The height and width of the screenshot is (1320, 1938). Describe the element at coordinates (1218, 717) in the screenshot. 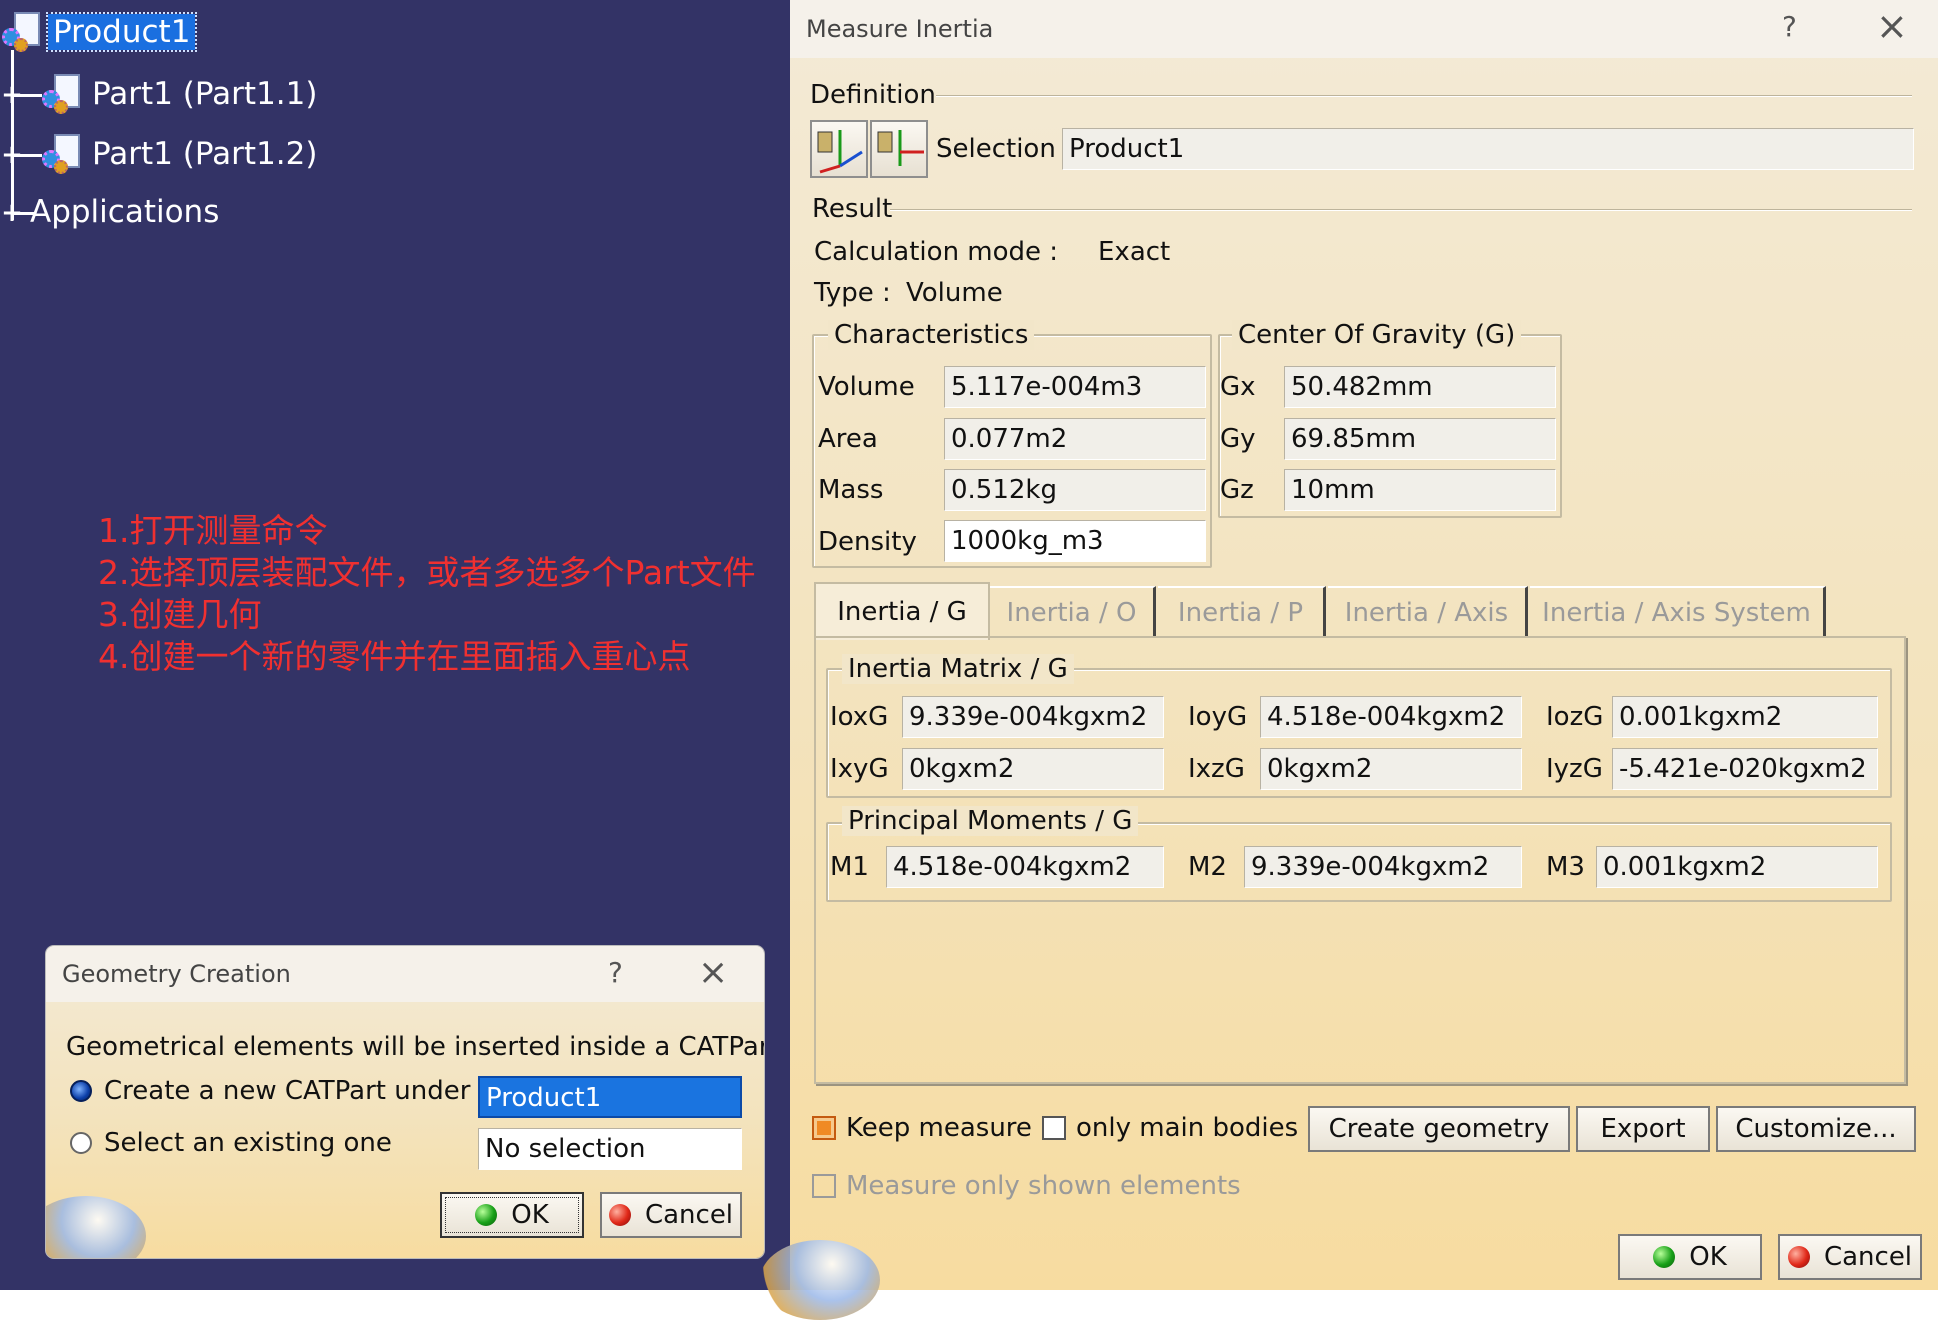

I see `ioyg-label: IoyG` at that location.